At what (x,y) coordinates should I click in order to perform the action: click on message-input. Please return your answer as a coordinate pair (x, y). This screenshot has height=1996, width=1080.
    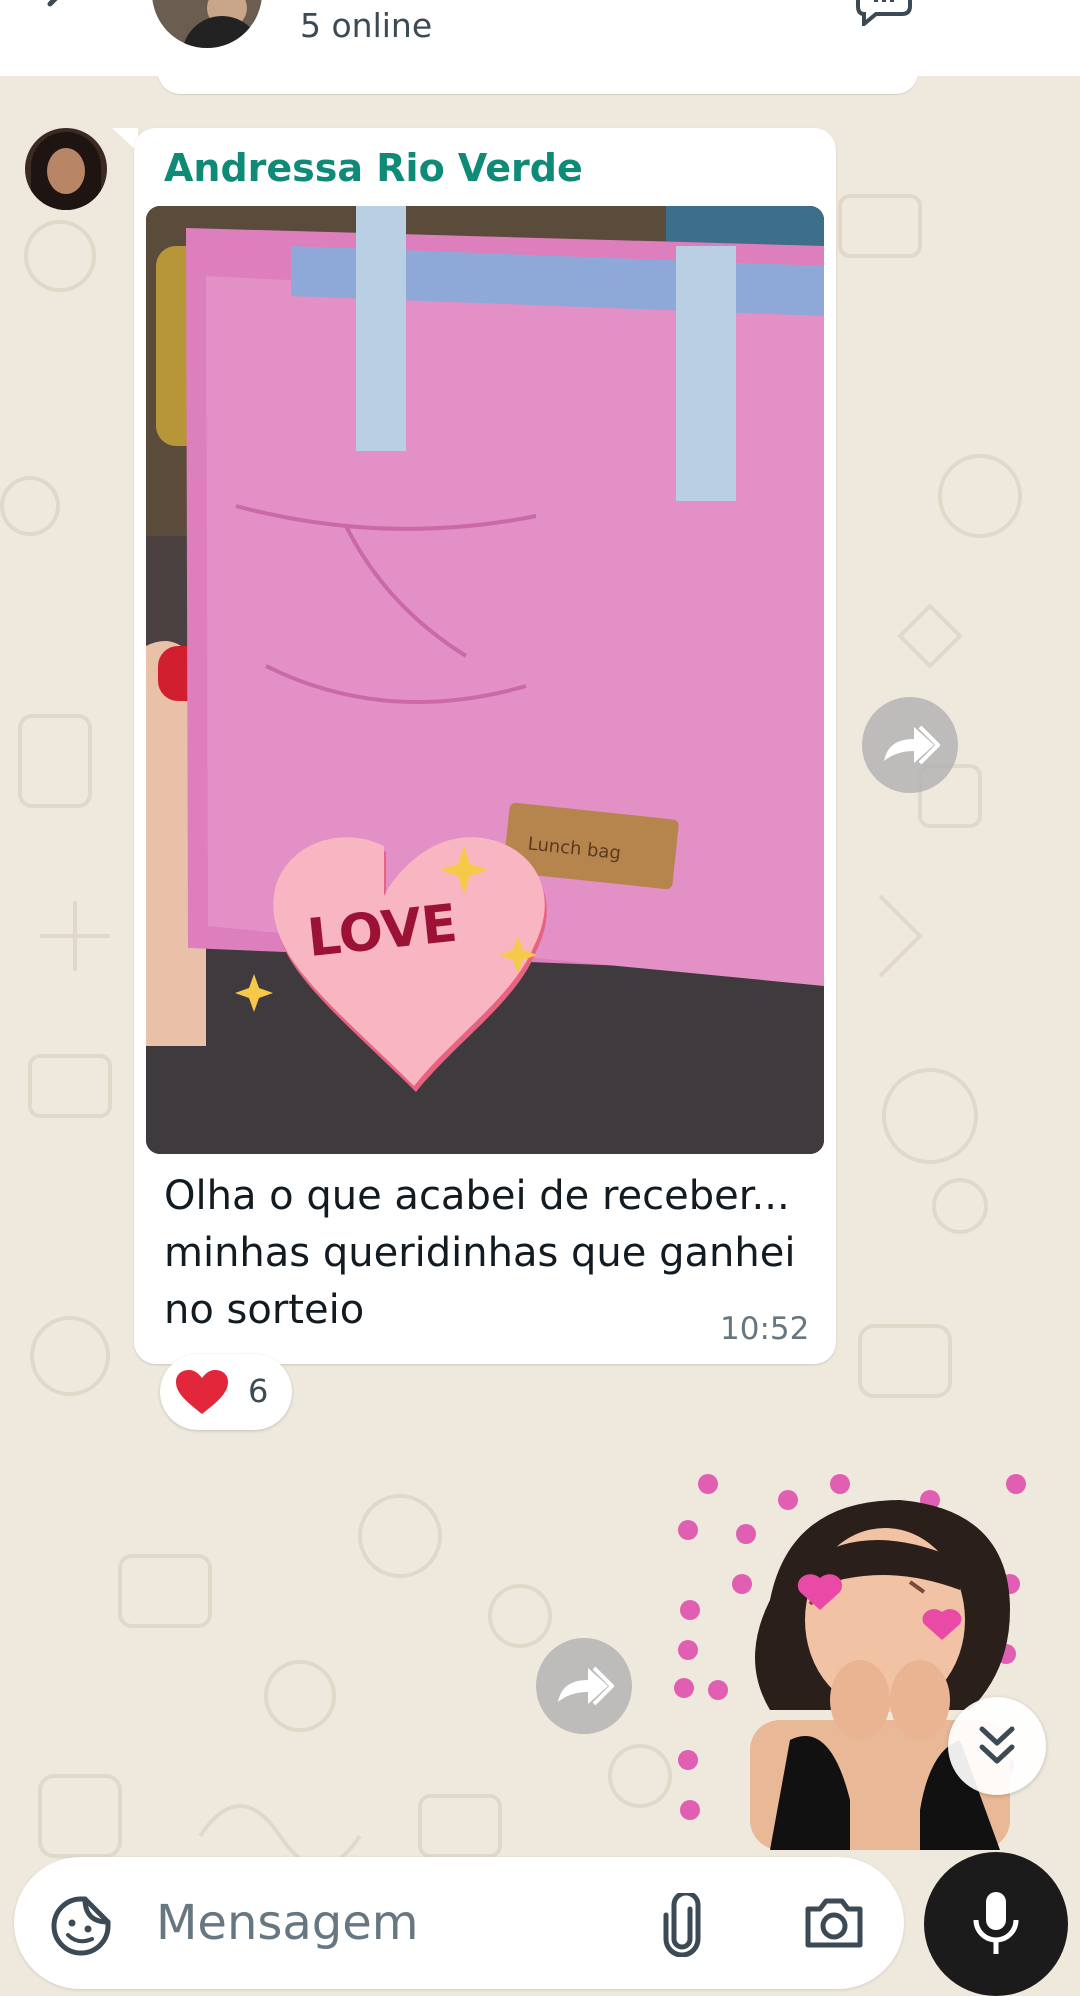
    Looking at the image, I should click on (396, 1923).